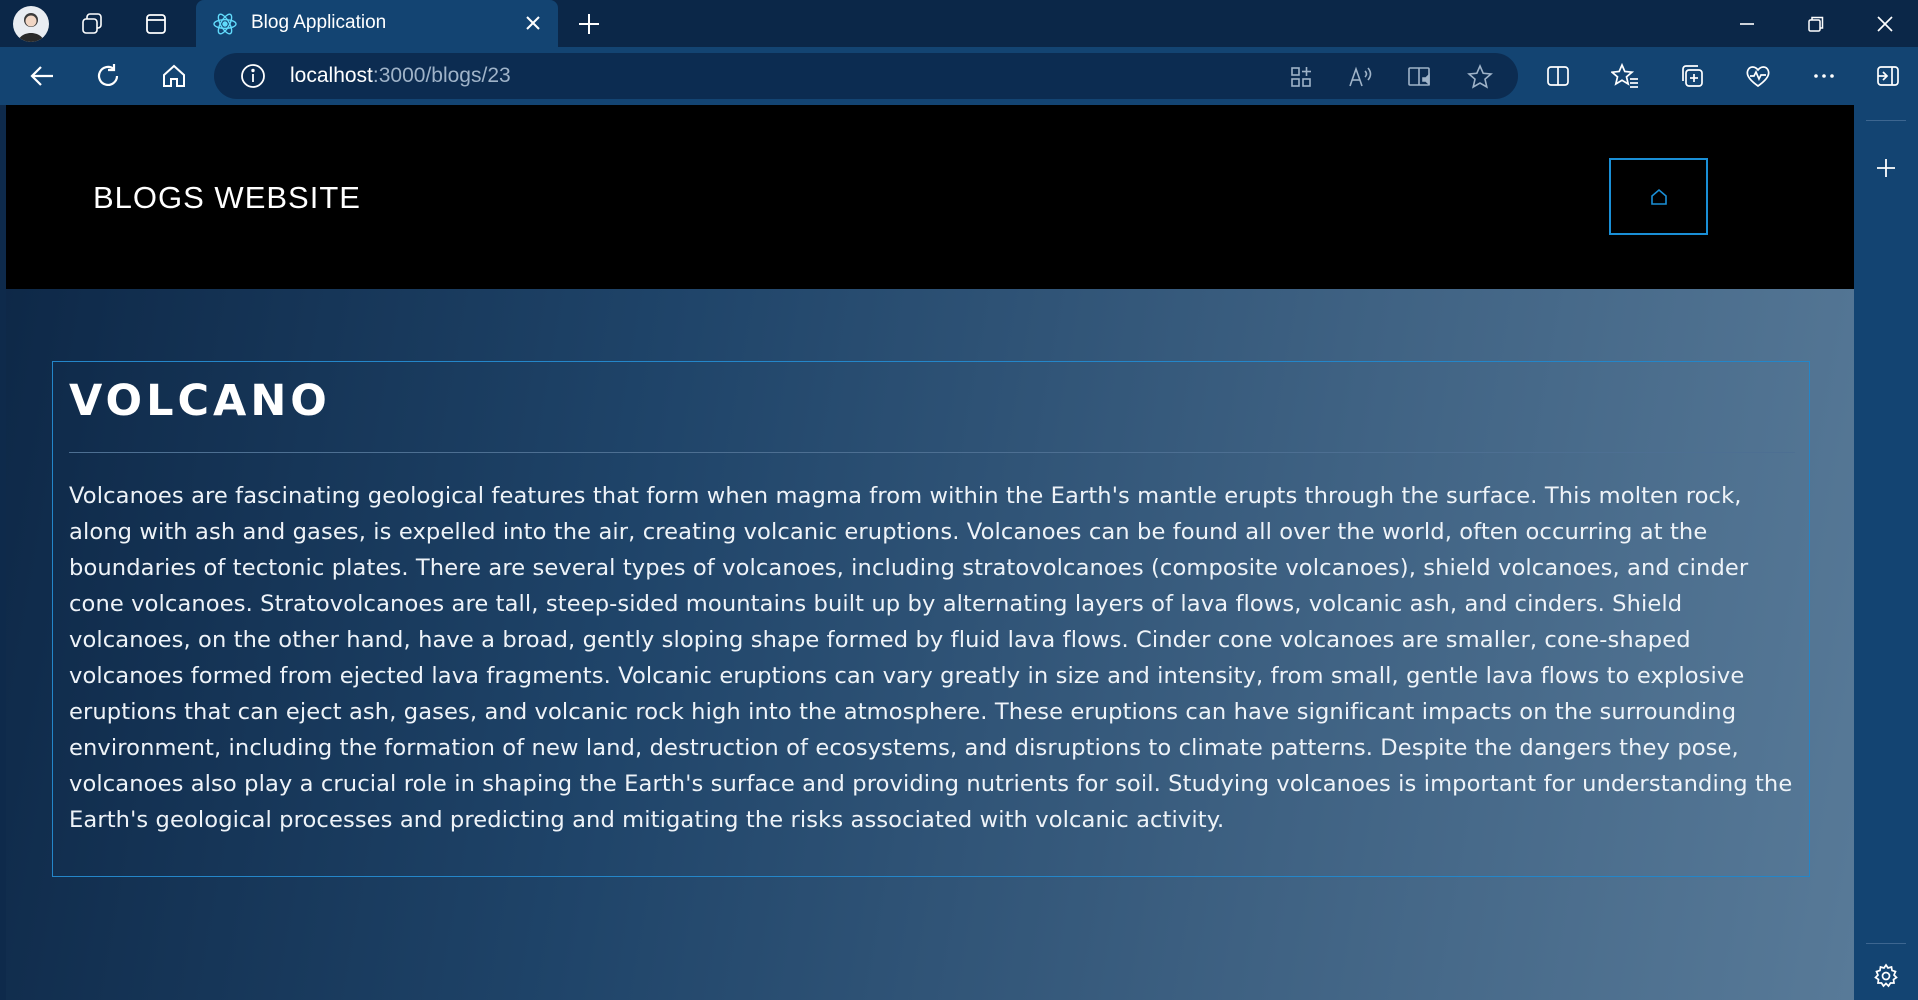 The width and height of the screenshot is (1918, 1000). Describe the element at coordinates (1886, 976) in the screenshot. I see `settings-icon` at that location.